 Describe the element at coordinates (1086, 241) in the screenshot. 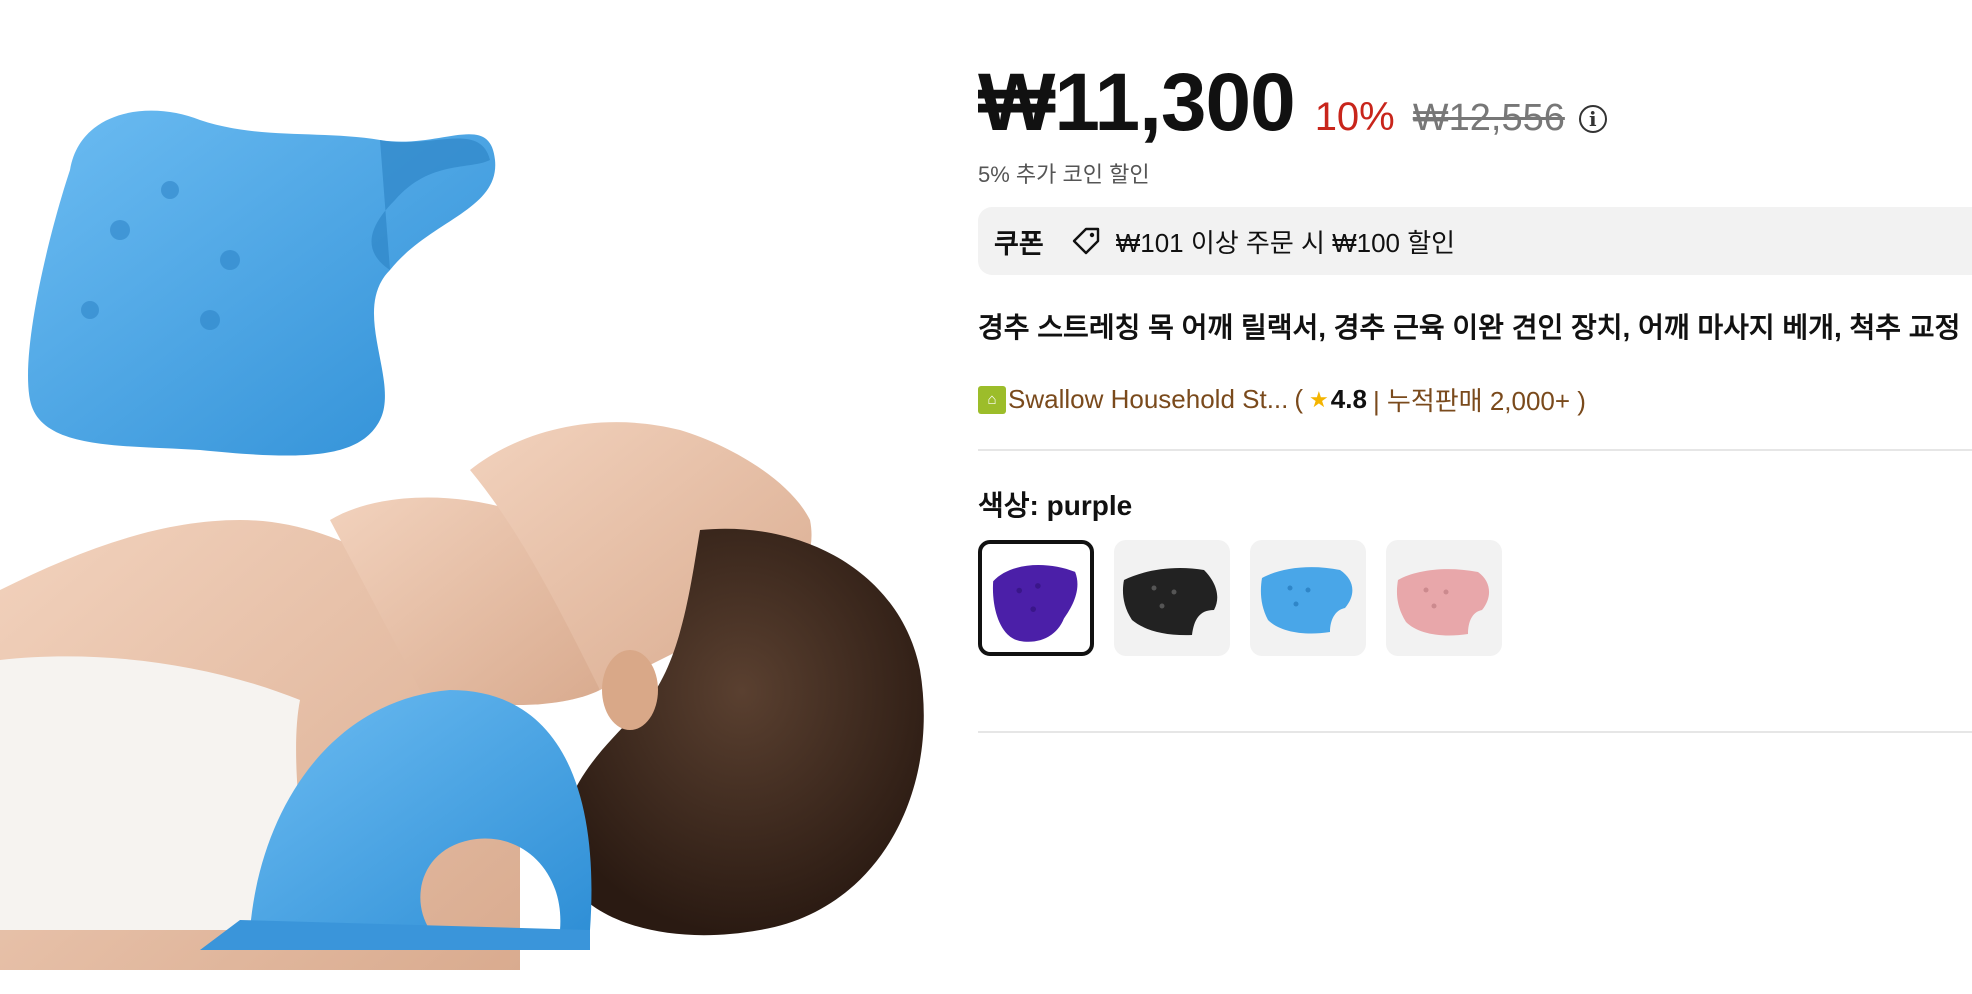

I see `tag-icon` at that location.